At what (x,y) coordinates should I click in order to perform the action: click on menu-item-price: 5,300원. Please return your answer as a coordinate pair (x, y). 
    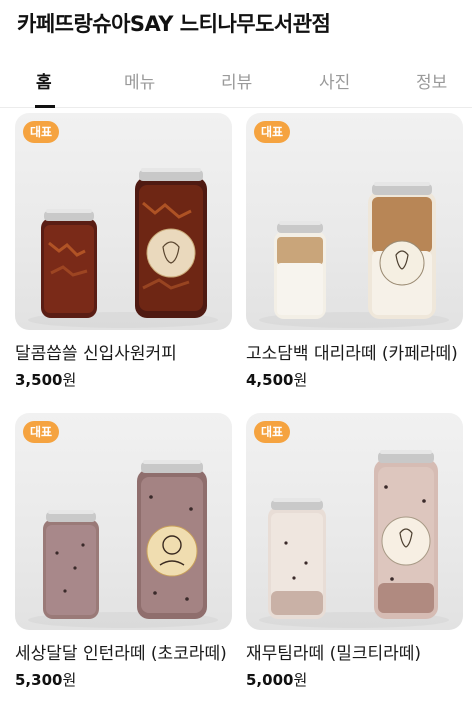
    Looking at the image, I should click on (45, 679).